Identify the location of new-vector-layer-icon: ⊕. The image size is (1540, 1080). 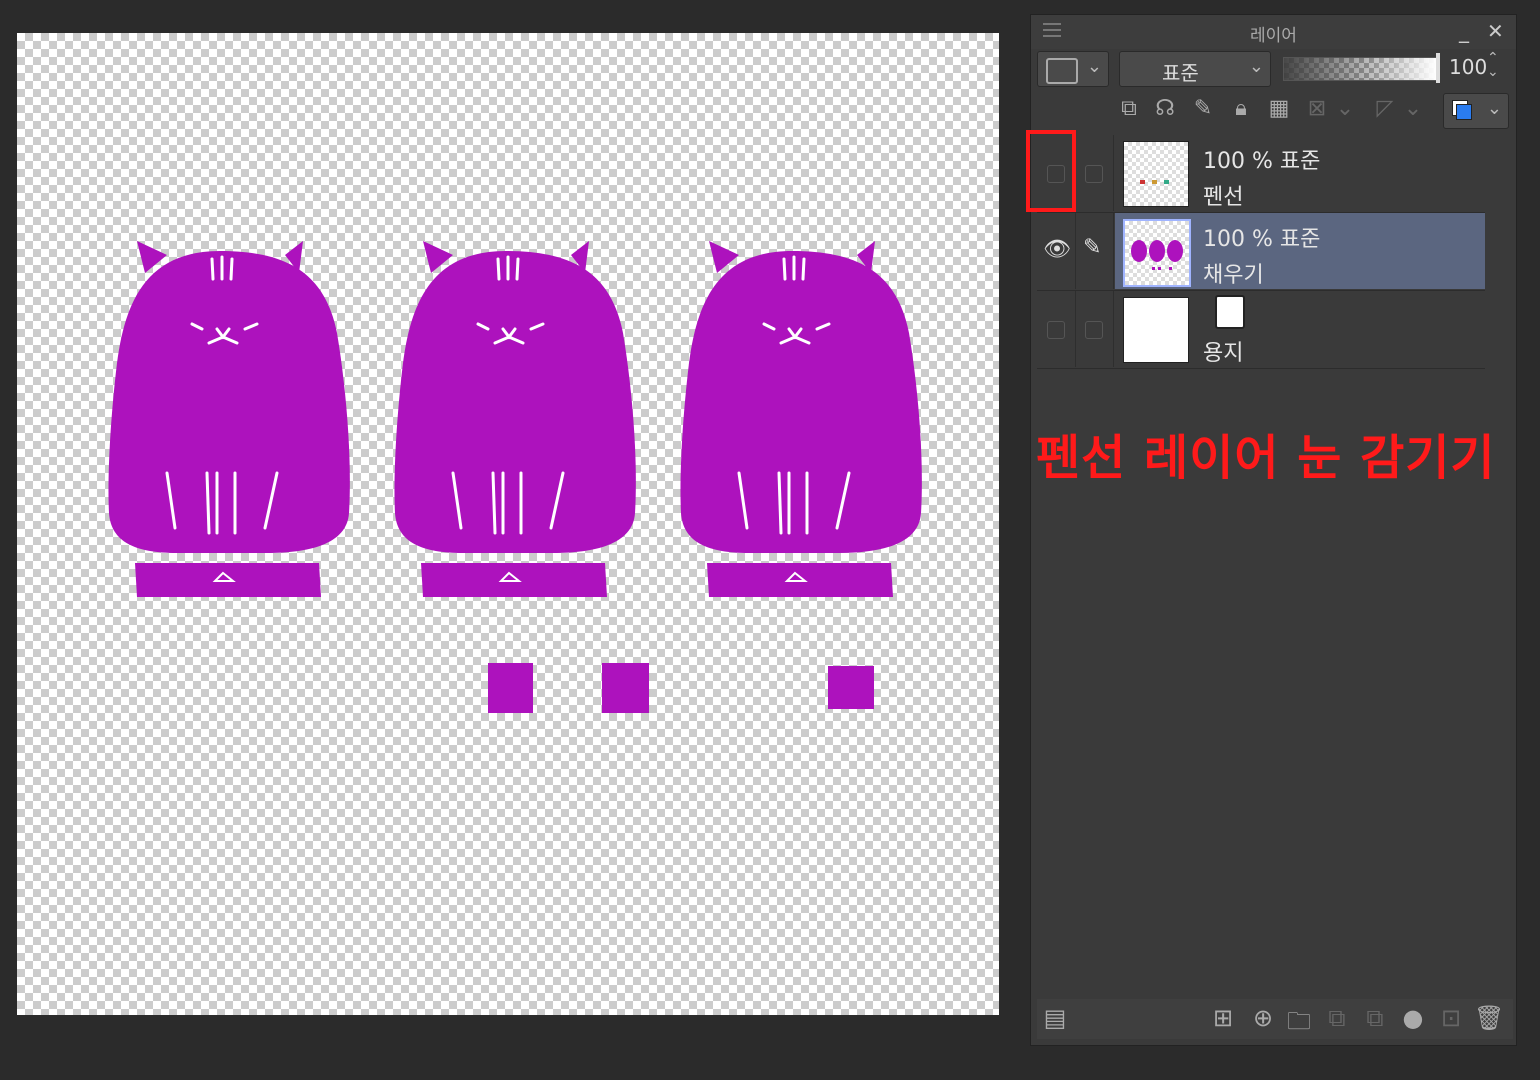
(1263, 1018).